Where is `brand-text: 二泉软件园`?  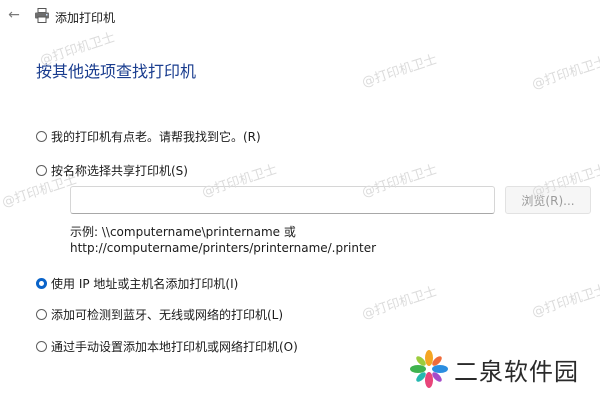
brand-text: 二泉软件园 is located at coordinates (516, 371).